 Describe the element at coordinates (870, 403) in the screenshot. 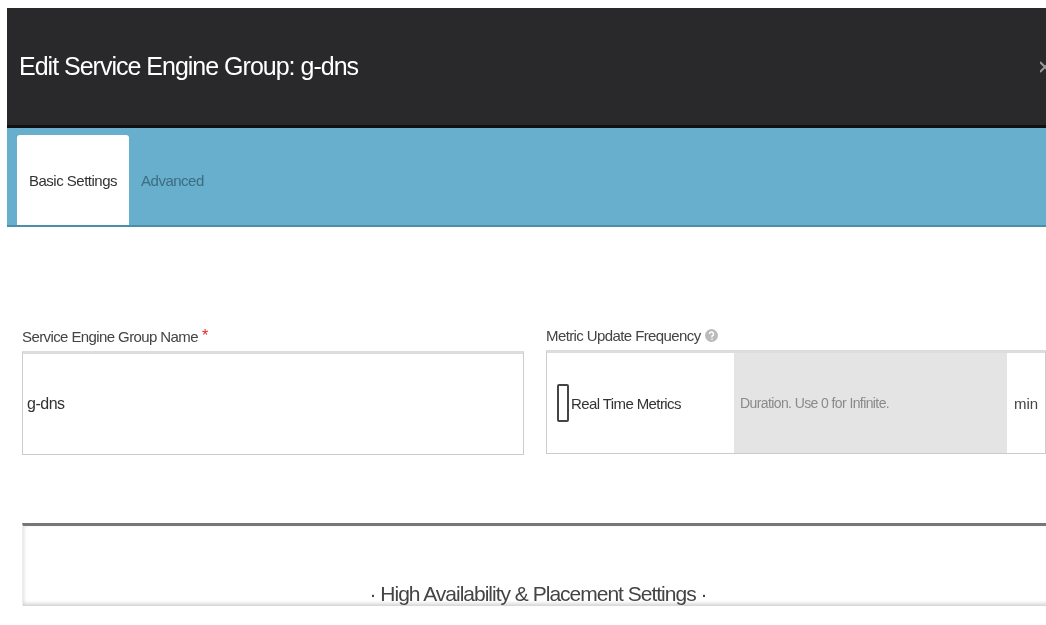

I see `duration-field: Duration. Use 0 for Infinite.` at that location.